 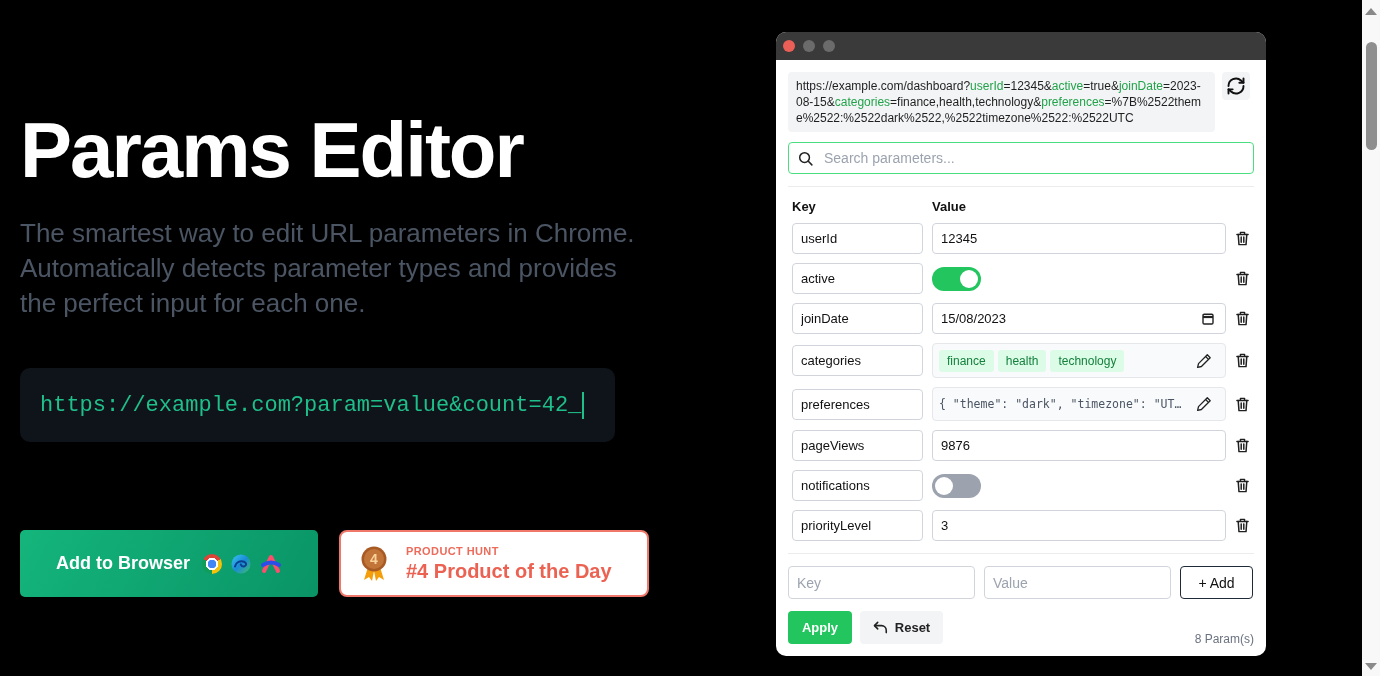 What do you see at coordinates (1224, 639) in the screenshot?
I see `param-count: 8 Param(s)` at bounding box center [1224, 639].